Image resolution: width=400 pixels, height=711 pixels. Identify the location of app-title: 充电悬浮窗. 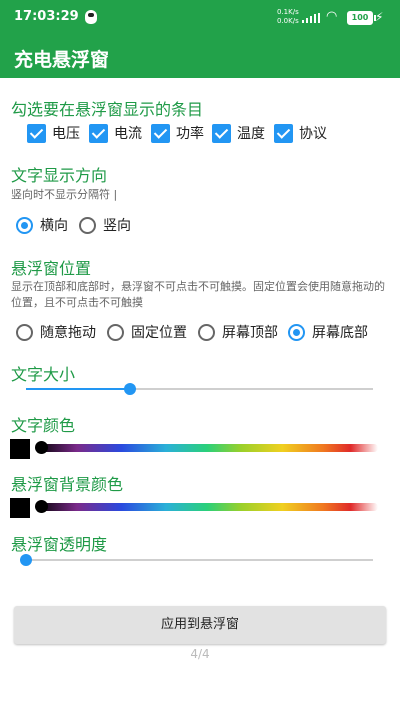
(62, 60).